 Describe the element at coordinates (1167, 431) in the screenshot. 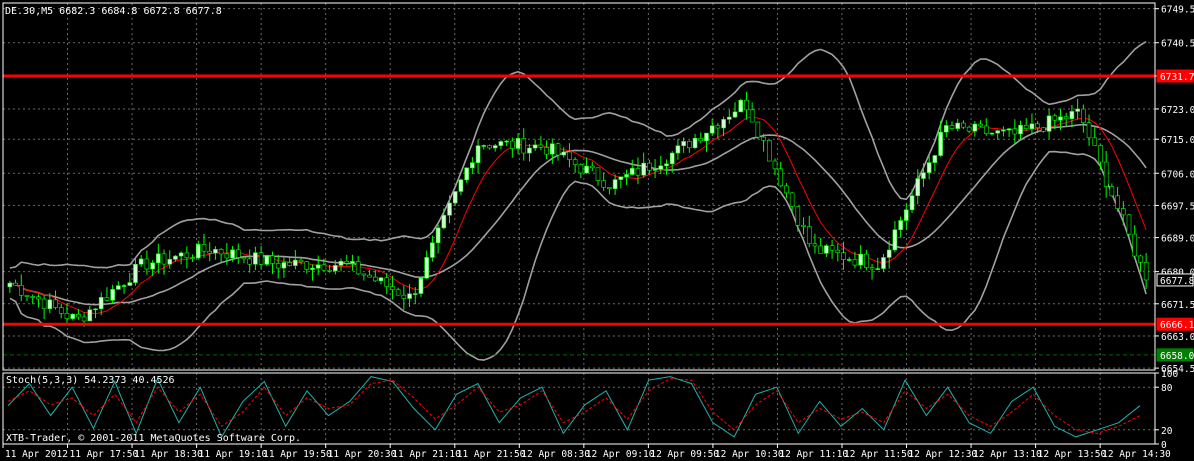

I see `stoch-tick-label: 20` at that location.